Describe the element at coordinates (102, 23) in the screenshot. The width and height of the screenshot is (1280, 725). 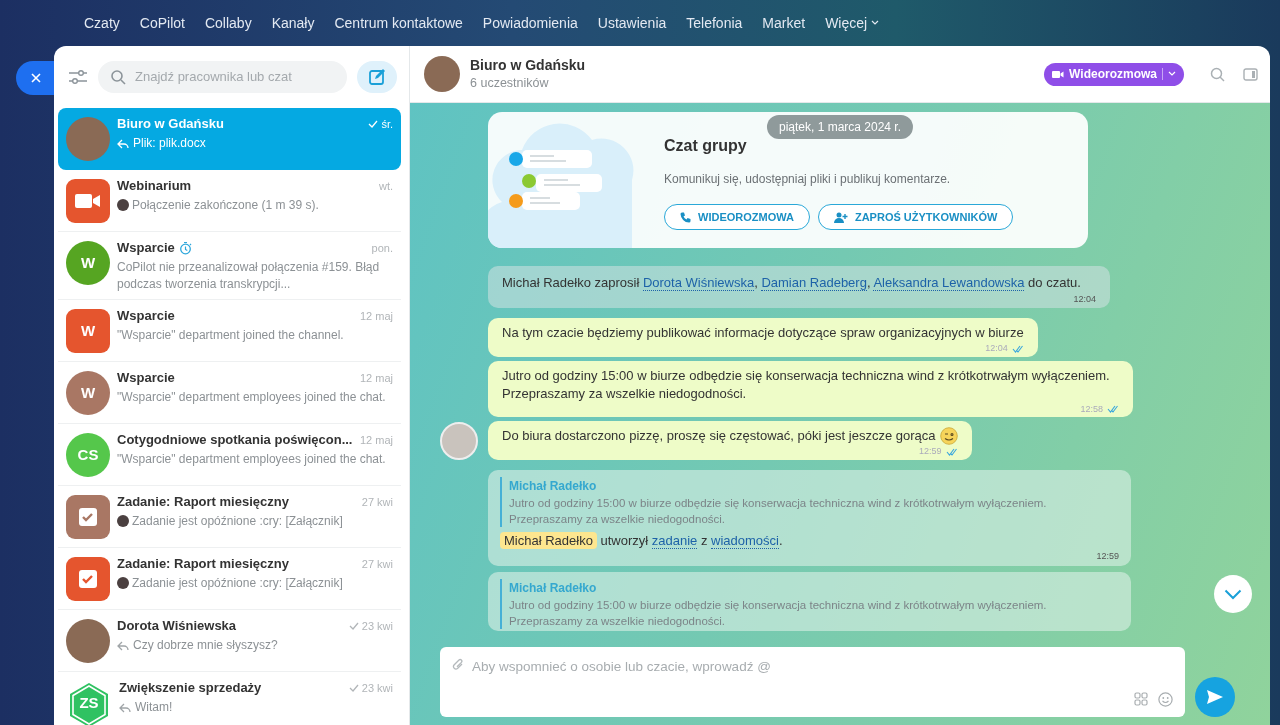
I see `menu-item: Czaty` at that location.